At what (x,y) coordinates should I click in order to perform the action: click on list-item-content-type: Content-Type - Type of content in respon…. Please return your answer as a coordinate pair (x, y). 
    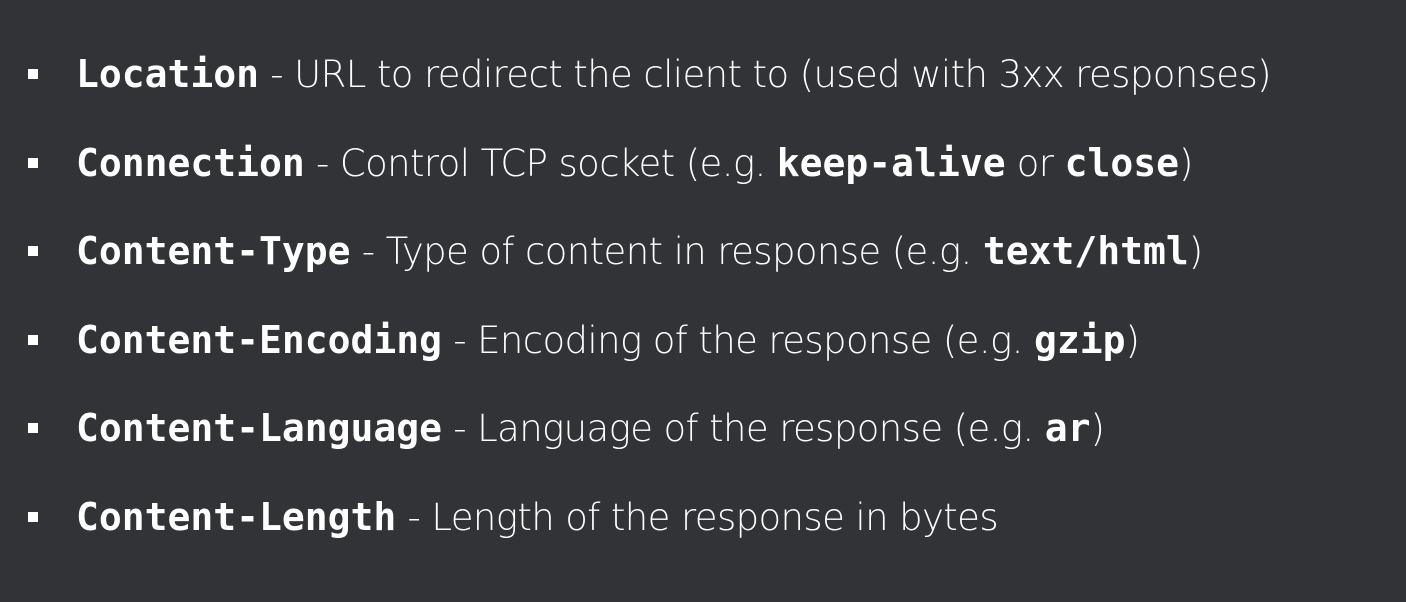
    Looking at the image, I should click on (649, 251).